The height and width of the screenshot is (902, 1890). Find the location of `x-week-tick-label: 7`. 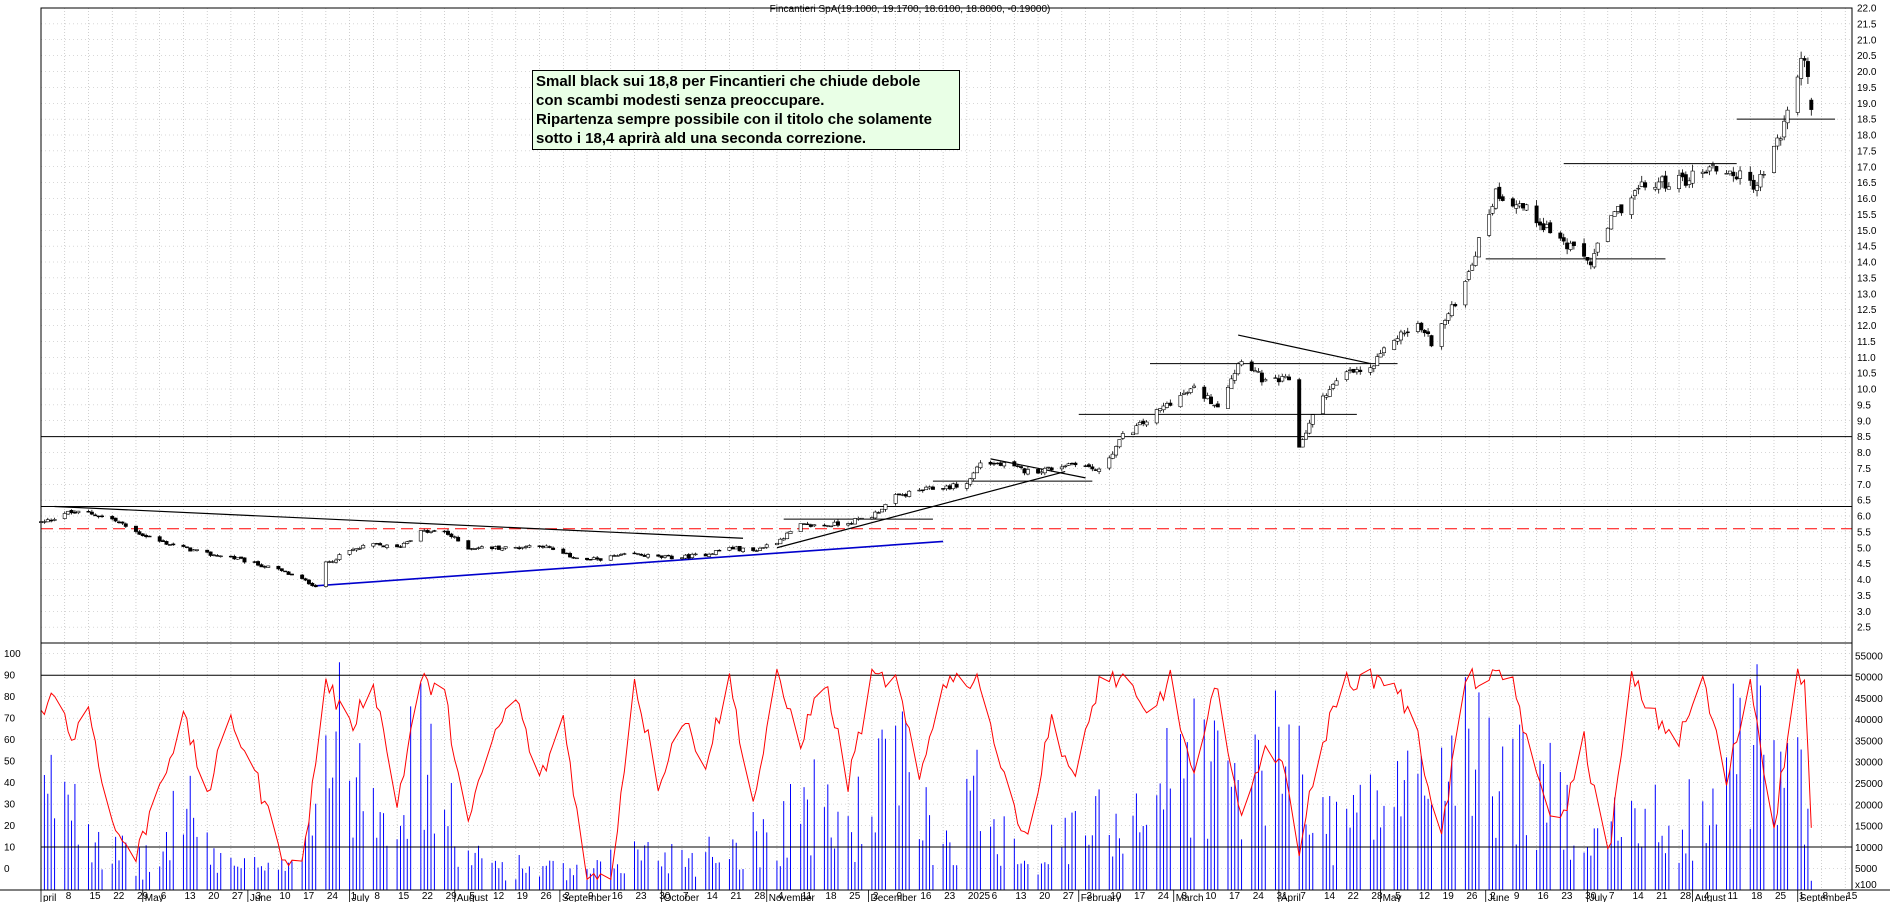

x-week-tick-label: 7 is located at coordinates (1303, 896).